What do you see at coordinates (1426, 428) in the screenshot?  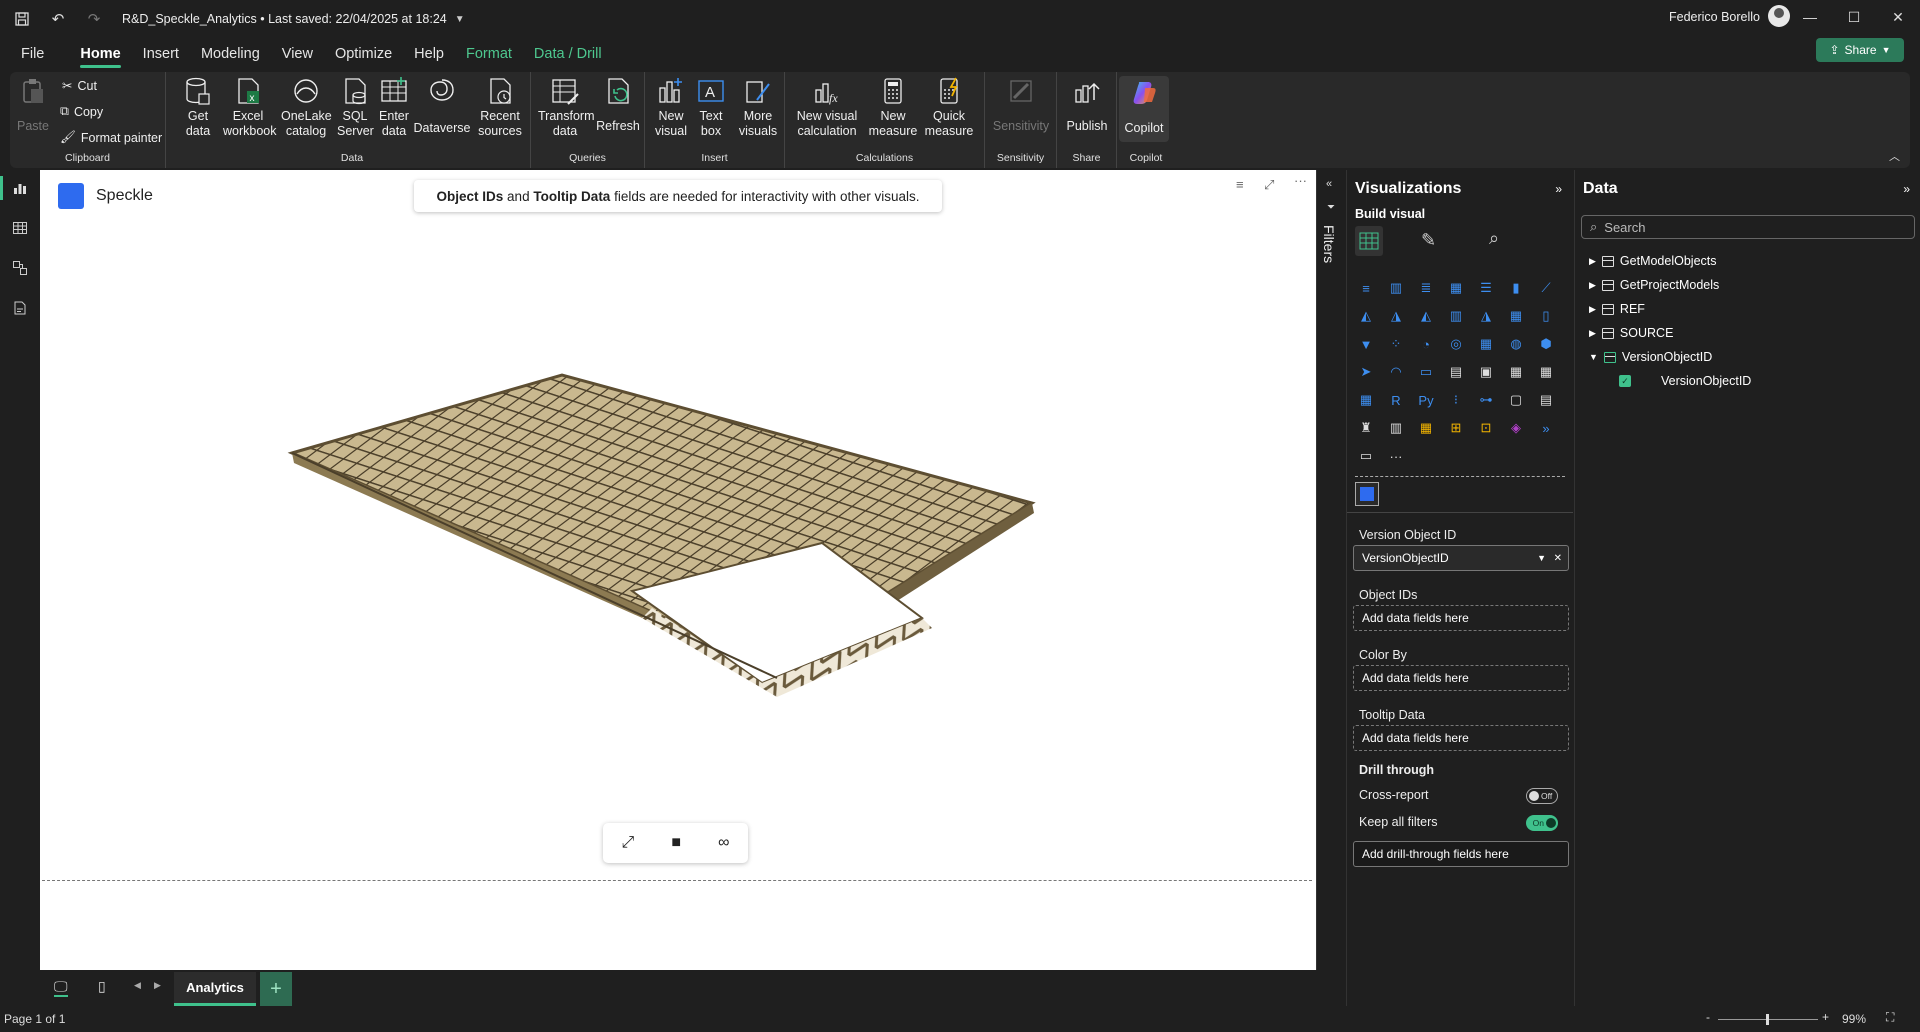 I see `smart-narrative-icon: ▦` at bounding box center [1426, 428].